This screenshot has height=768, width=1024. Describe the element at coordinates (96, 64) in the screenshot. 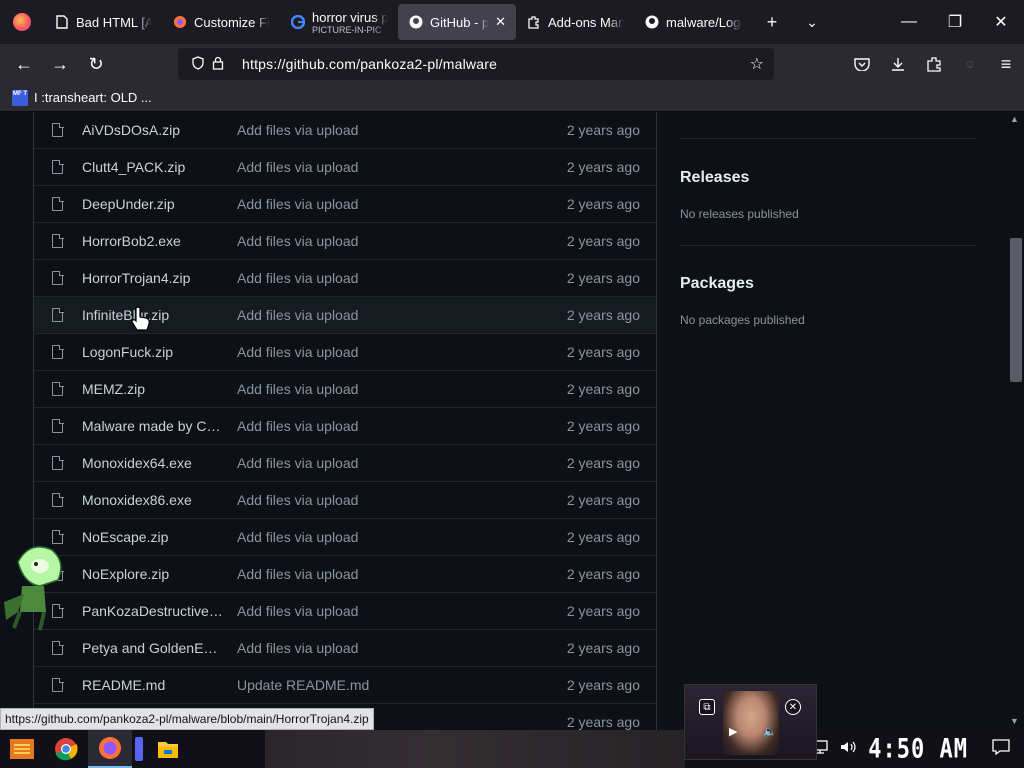

I see `reload-icon: ↻` at that location.